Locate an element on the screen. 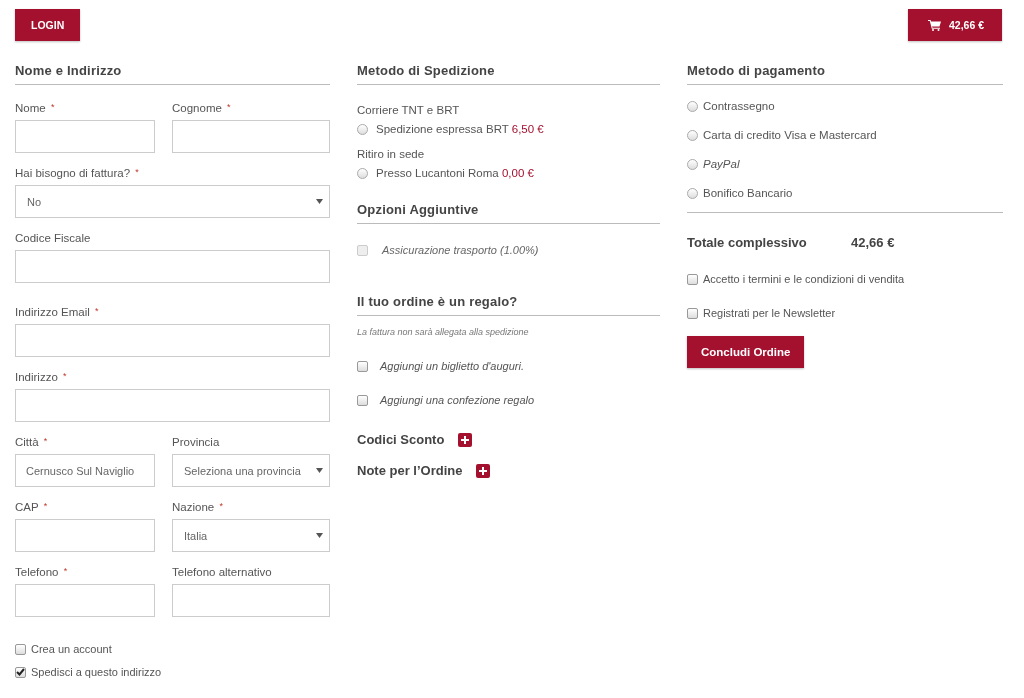 This screenshot has height=698, width=1024. checkbox-label: Aggiungi una confezione regalo is located at coordinates (457, 400).